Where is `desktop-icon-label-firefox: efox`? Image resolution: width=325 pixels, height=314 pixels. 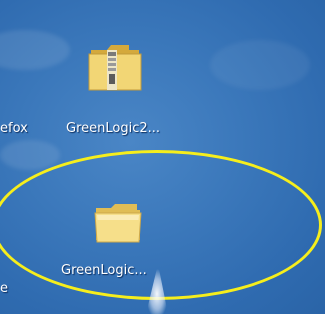
desktop-icon-label-firefox: efox is located at coordinates (14, 128).